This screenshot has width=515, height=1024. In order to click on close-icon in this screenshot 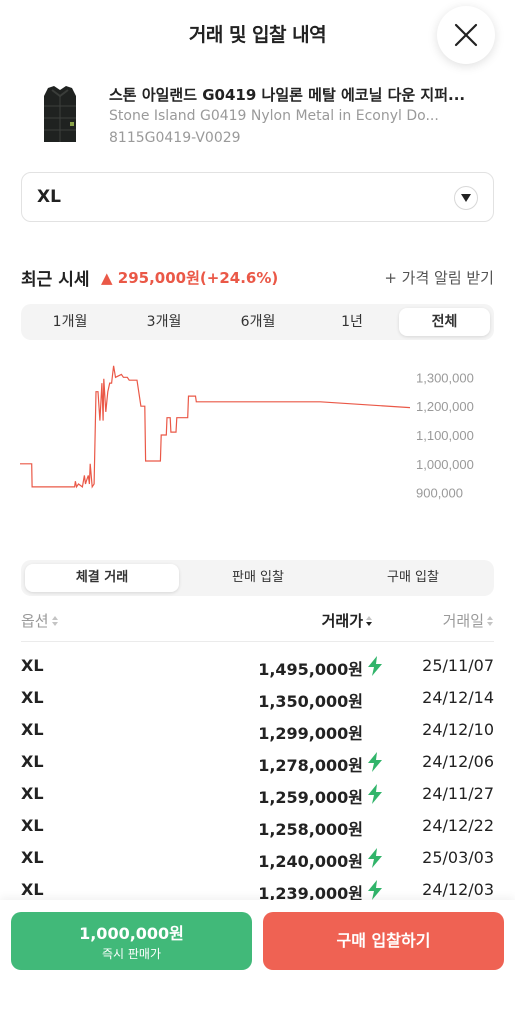, I will do `click(466, 35)`.